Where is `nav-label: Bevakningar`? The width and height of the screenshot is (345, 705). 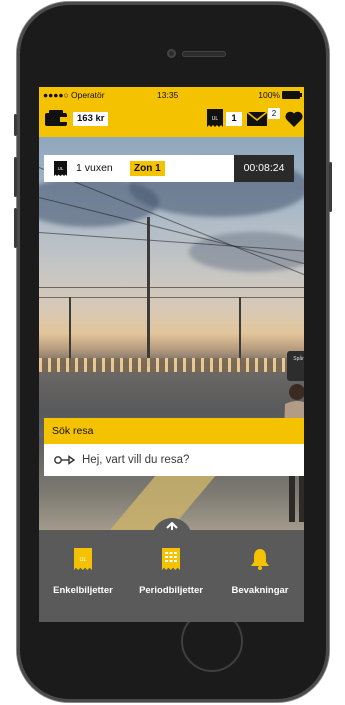 nav-label: Bevakningar is located at coordinates (260, 590).